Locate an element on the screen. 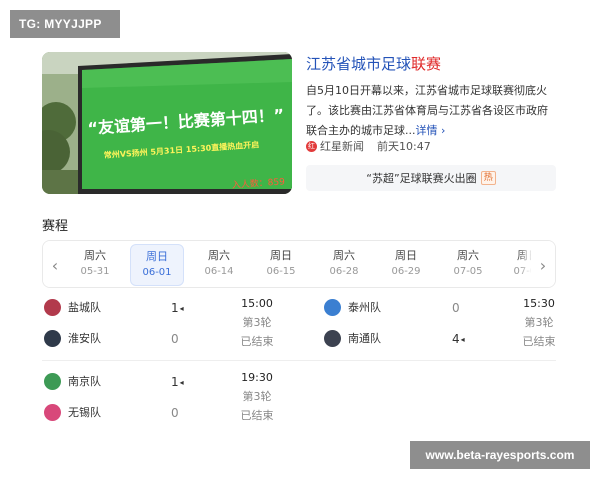 The image size is (600, 480). chevron-right-icon: › is located at coordinates (543, 264).